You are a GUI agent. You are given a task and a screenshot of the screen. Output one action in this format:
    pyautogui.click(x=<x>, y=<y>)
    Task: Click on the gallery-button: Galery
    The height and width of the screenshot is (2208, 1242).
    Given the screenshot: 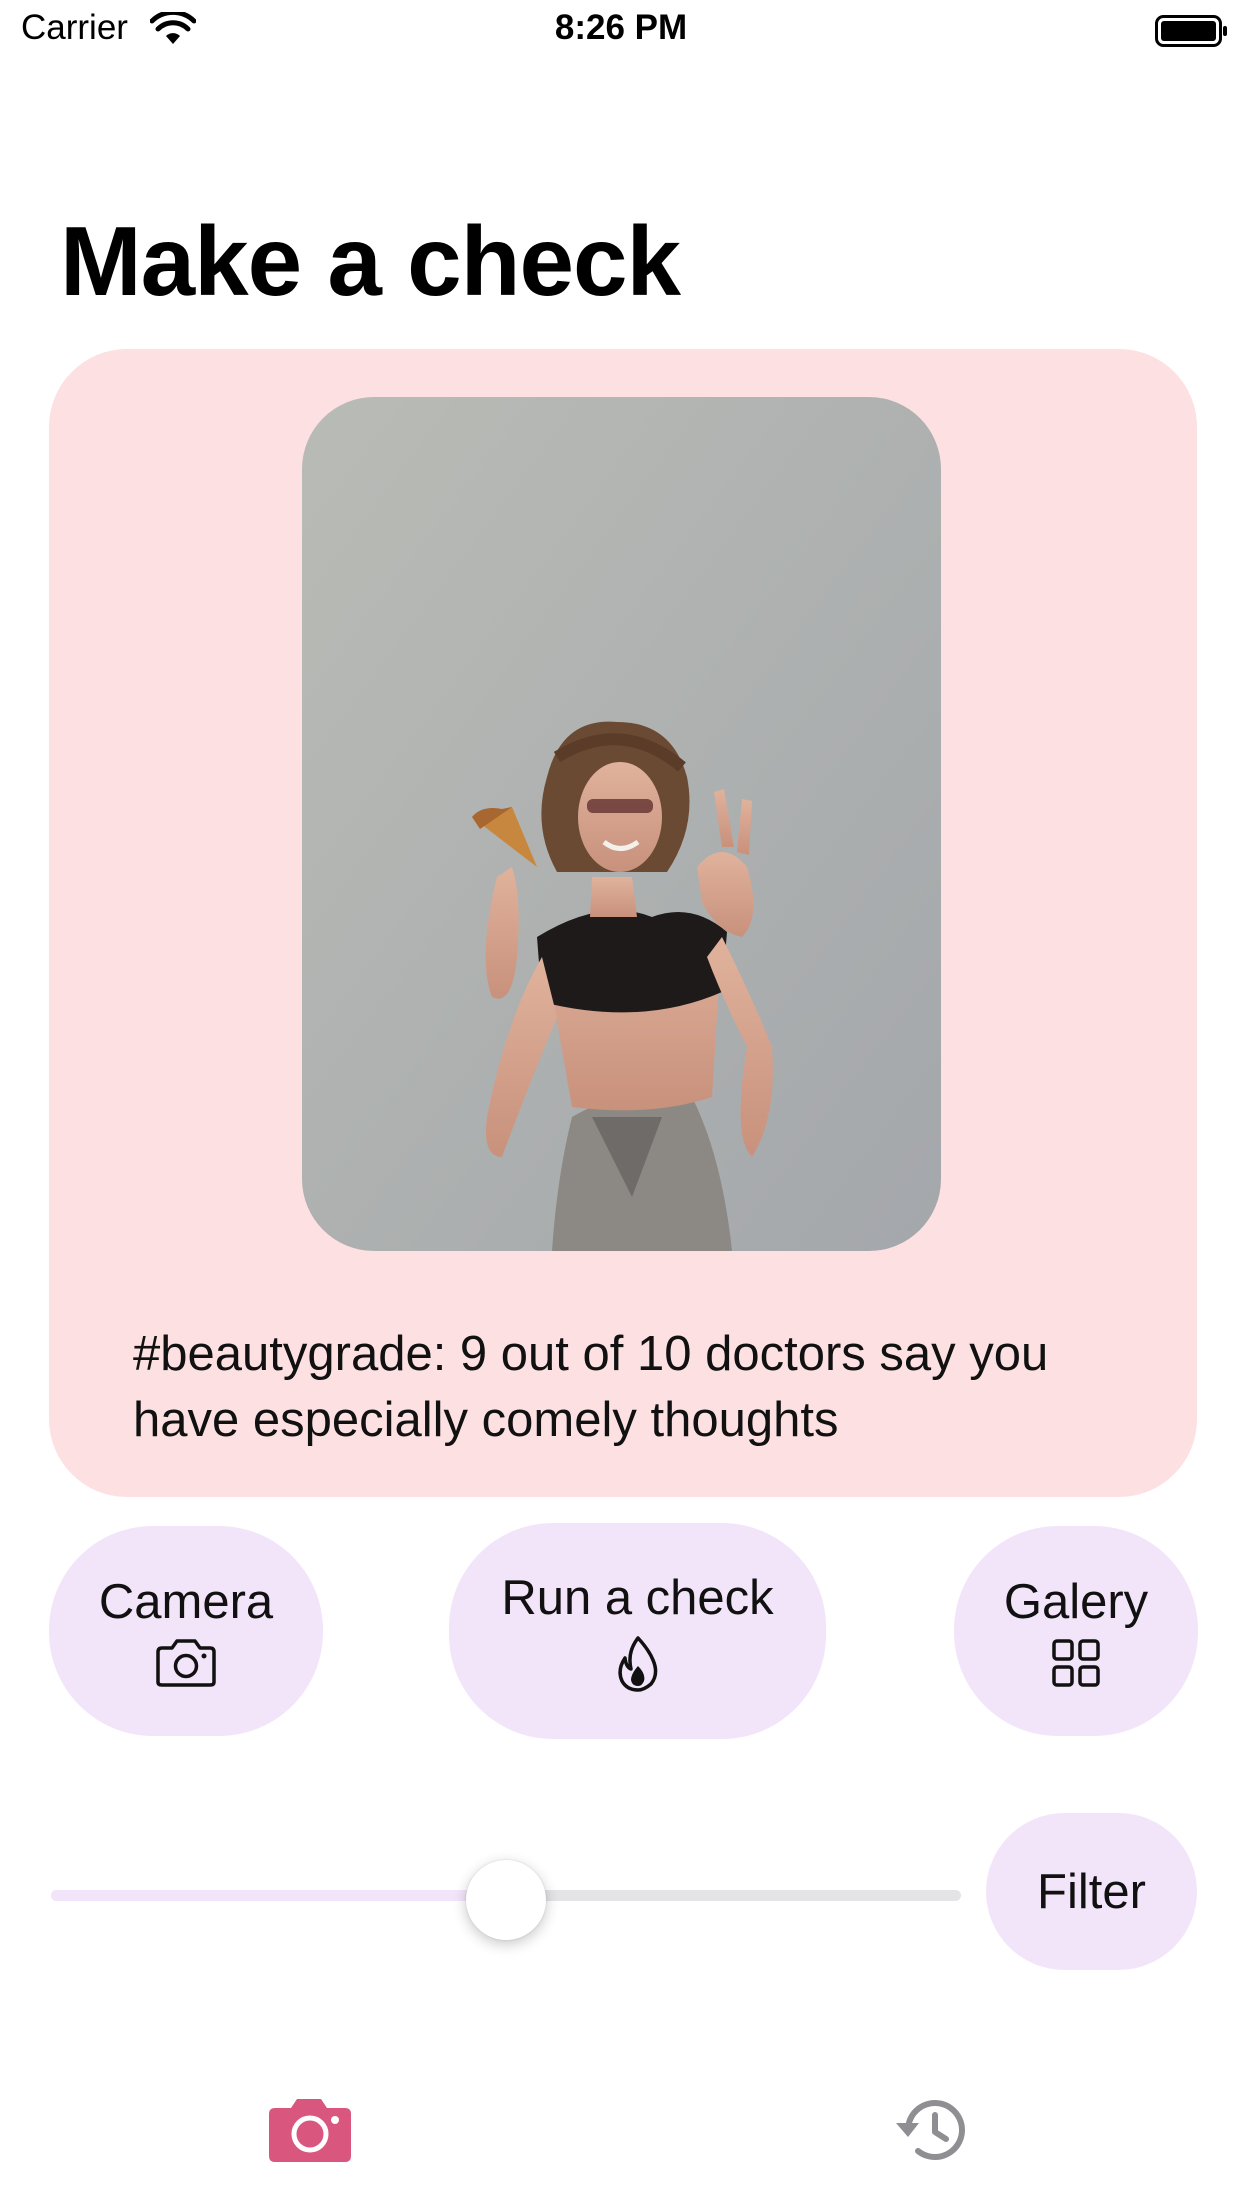 What is the action you would take?
    pyautogui.click(x=1076, y=1631)
    